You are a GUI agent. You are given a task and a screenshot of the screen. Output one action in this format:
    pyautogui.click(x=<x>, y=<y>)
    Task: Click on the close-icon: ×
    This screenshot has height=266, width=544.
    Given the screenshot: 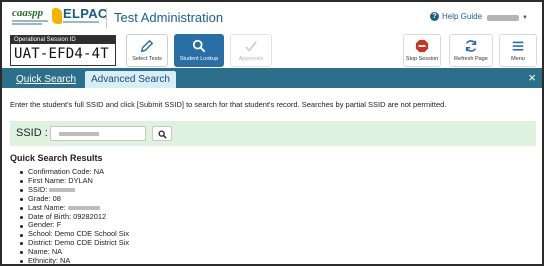 What is the action you would take?
    pyautogui.click(x=532, y=78)
    